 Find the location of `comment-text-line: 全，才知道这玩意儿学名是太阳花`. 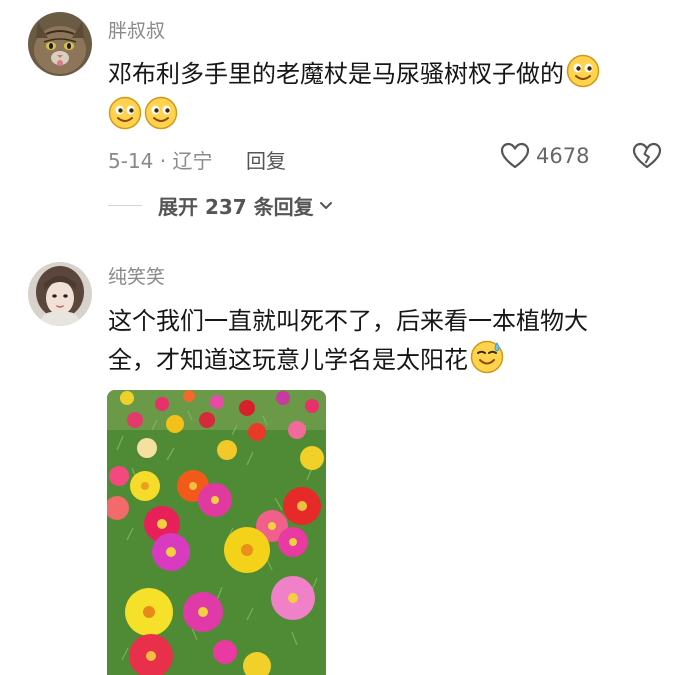

comment-text-line: 全，才知道这玩意儿学名是太阳花 is located at coordinates (288, 360).